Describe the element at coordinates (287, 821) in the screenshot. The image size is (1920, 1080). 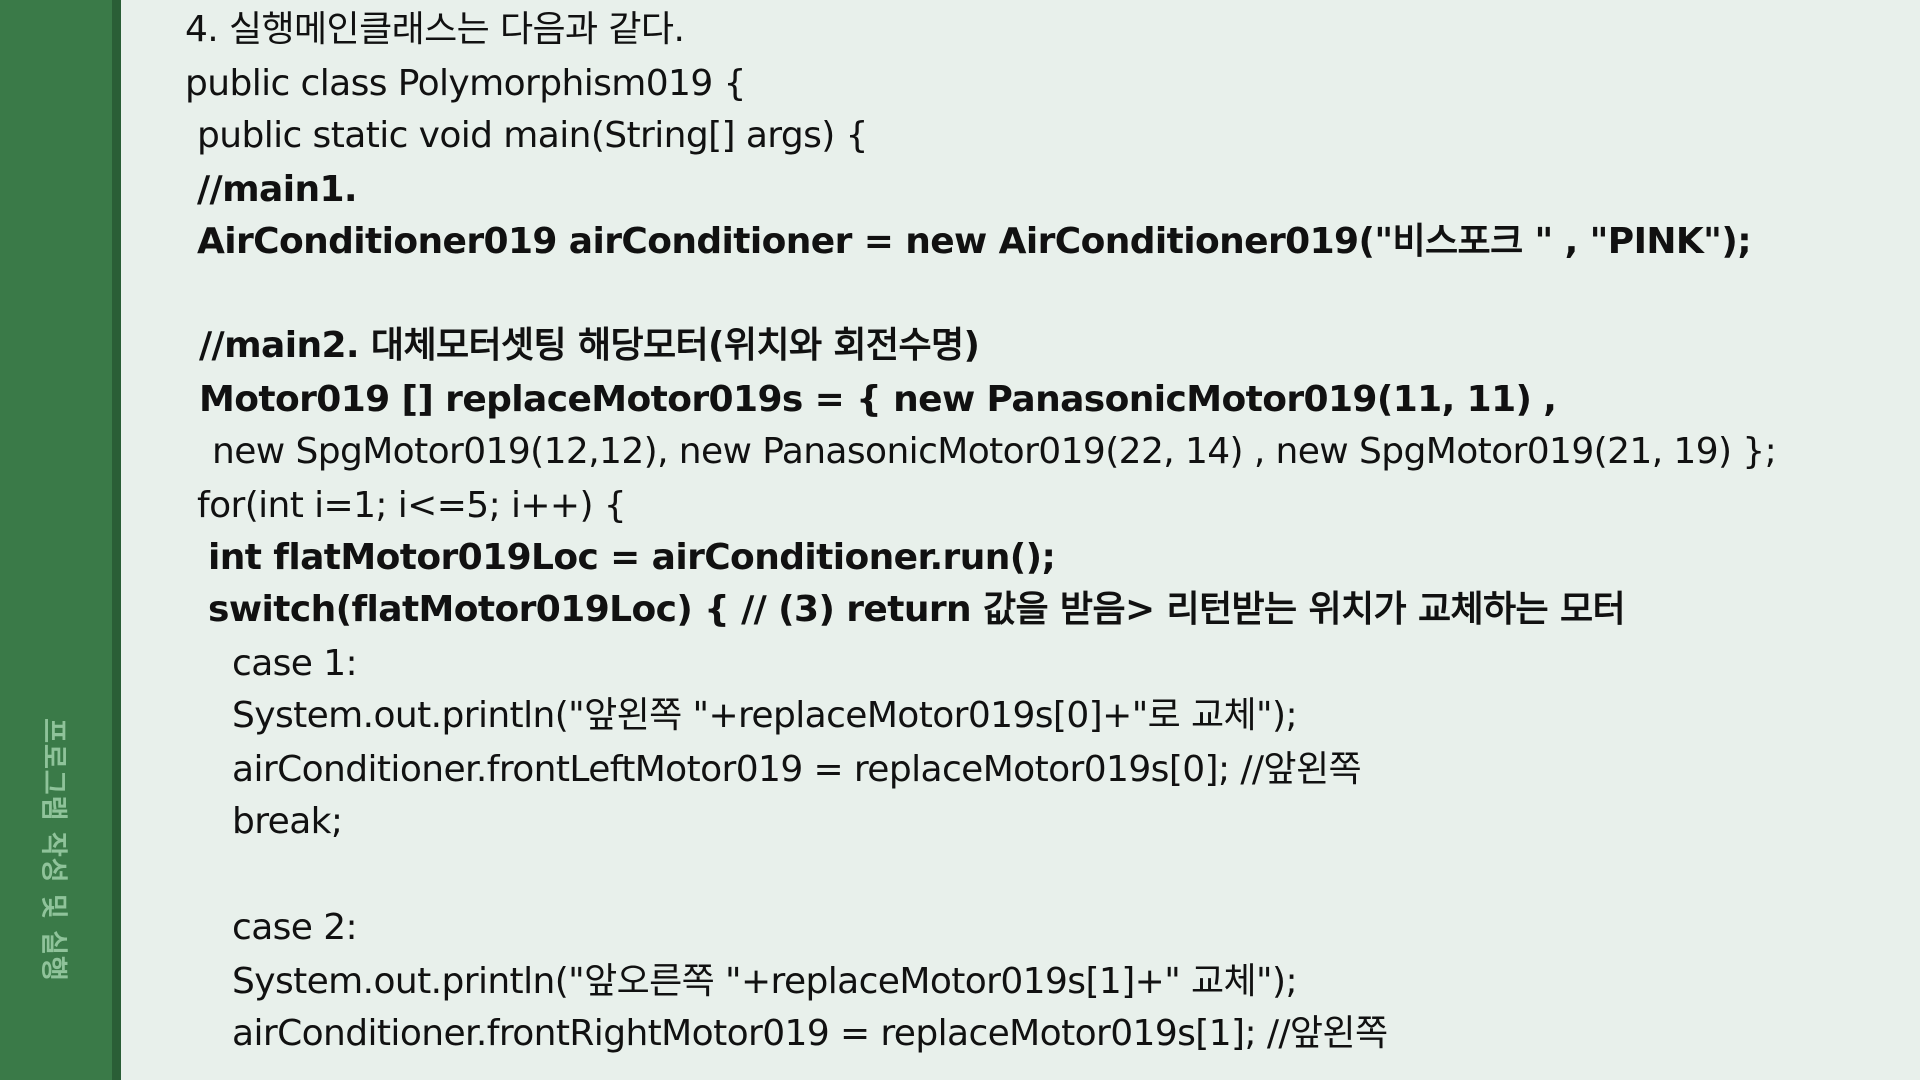
I see `code-line: break;` at that location.